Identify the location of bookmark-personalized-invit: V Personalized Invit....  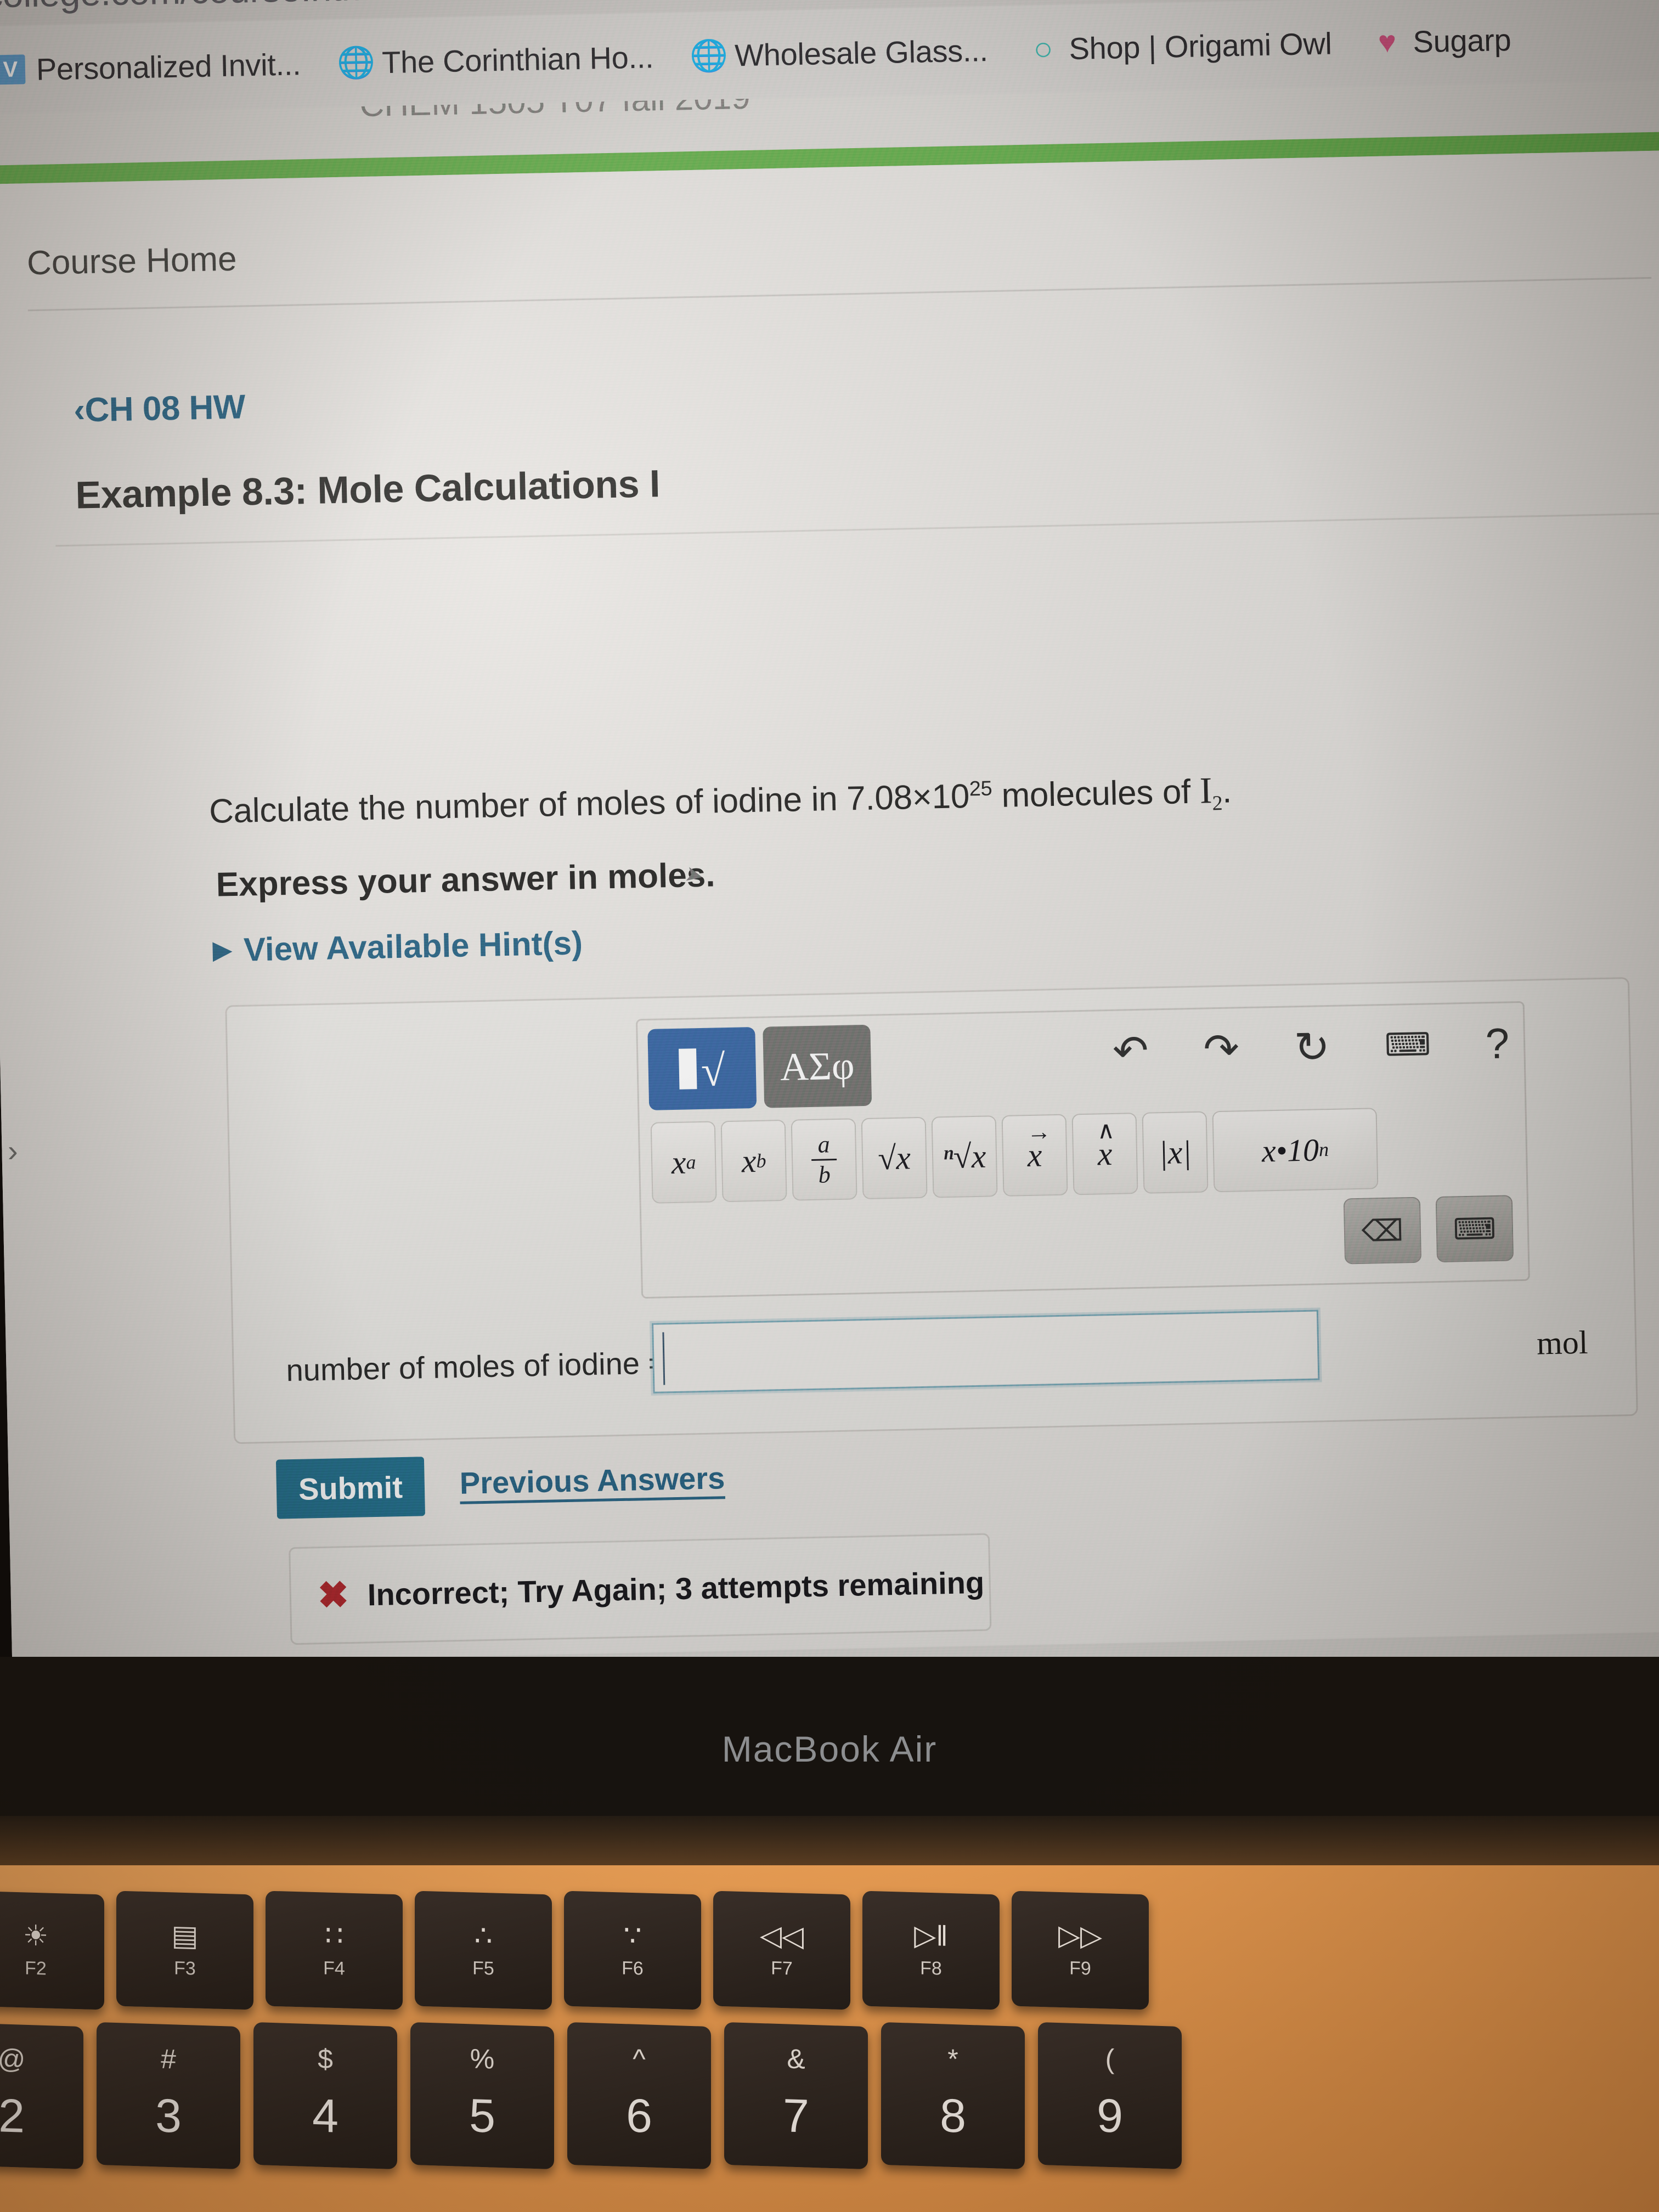
(150, 67).